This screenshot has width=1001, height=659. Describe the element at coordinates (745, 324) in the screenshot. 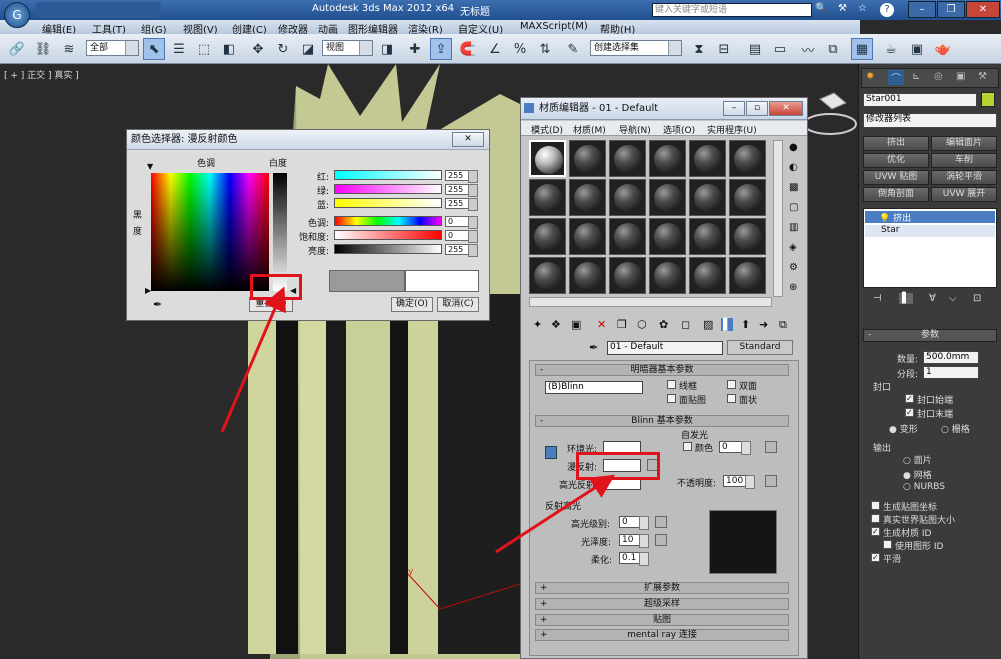

I see `go-to-parent-icon: ⬆` at that location.